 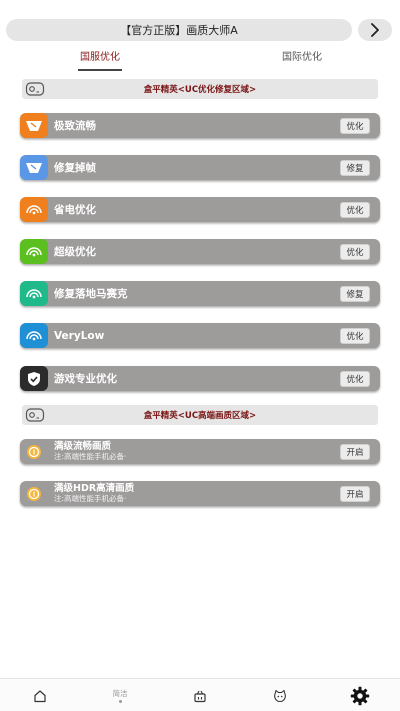 I want to click on feature-row-smooth-quality: 满级流畅画质 注:高端性能手机必备· 开启, so click(x=200, y=451).